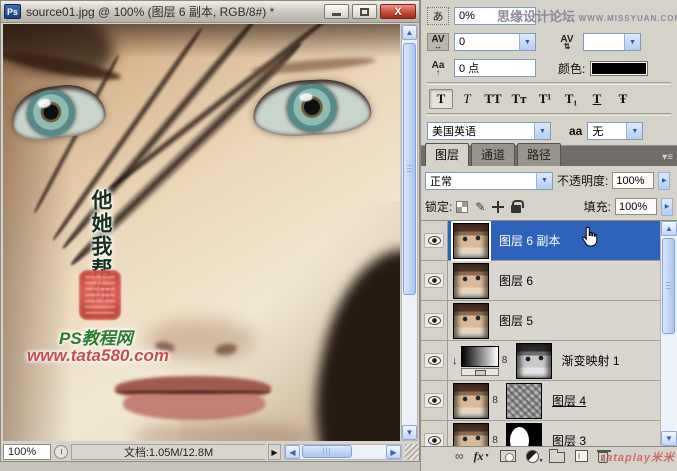 The image size is (677, 471). Describe the element at coordinates (581, 456) in the screenshot. I see `new-layer-button` at that location.